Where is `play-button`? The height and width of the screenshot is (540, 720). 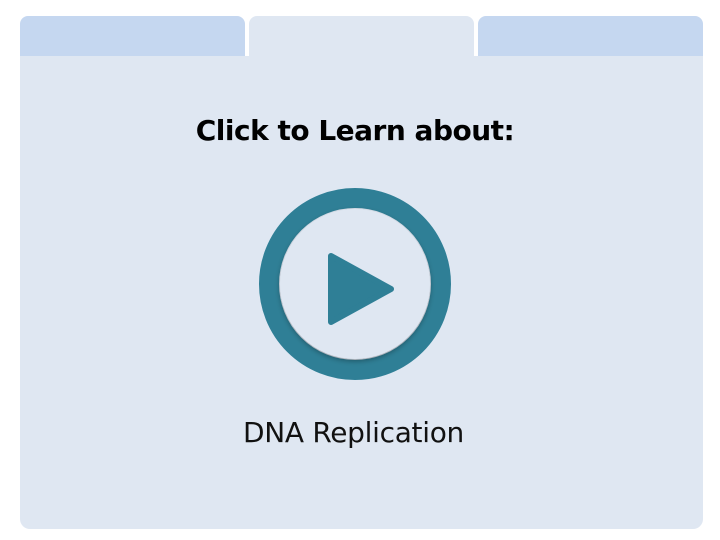
play-button is located at coordinates (355, 284).